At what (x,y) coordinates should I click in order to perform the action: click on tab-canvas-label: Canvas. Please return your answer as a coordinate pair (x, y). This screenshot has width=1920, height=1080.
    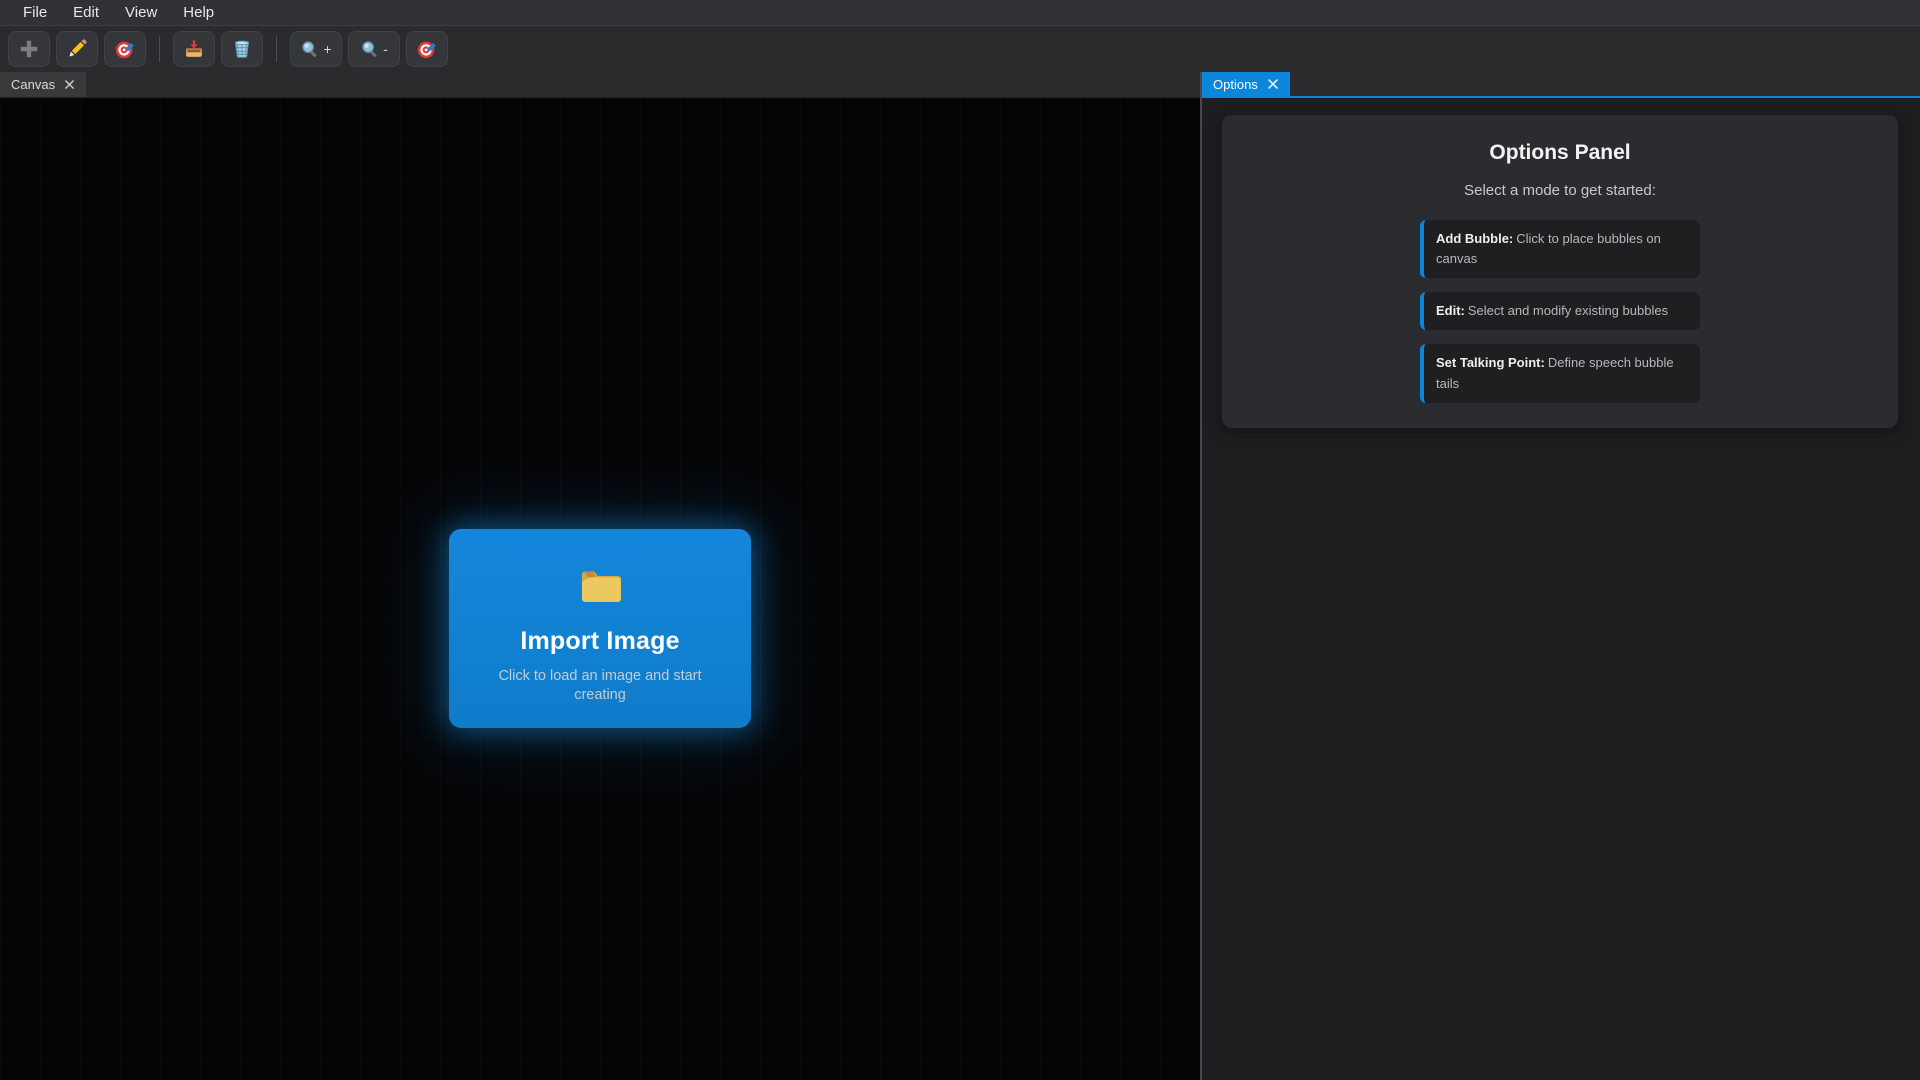
    Looking at the image, I should click on (33, 84).